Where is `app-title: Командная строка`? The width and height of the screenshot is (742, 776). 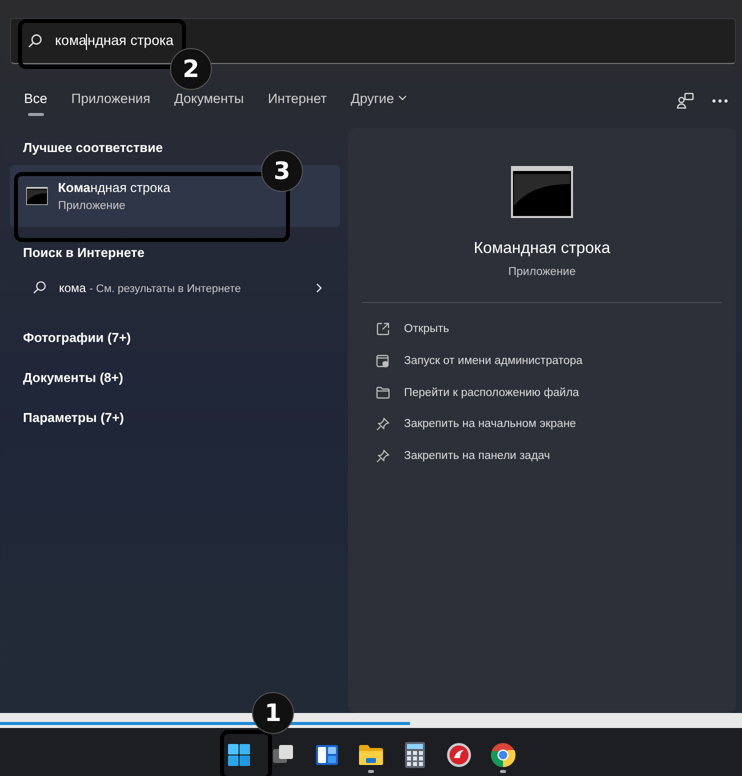 app-title: Командная строка is located at coordinates (542, 249).